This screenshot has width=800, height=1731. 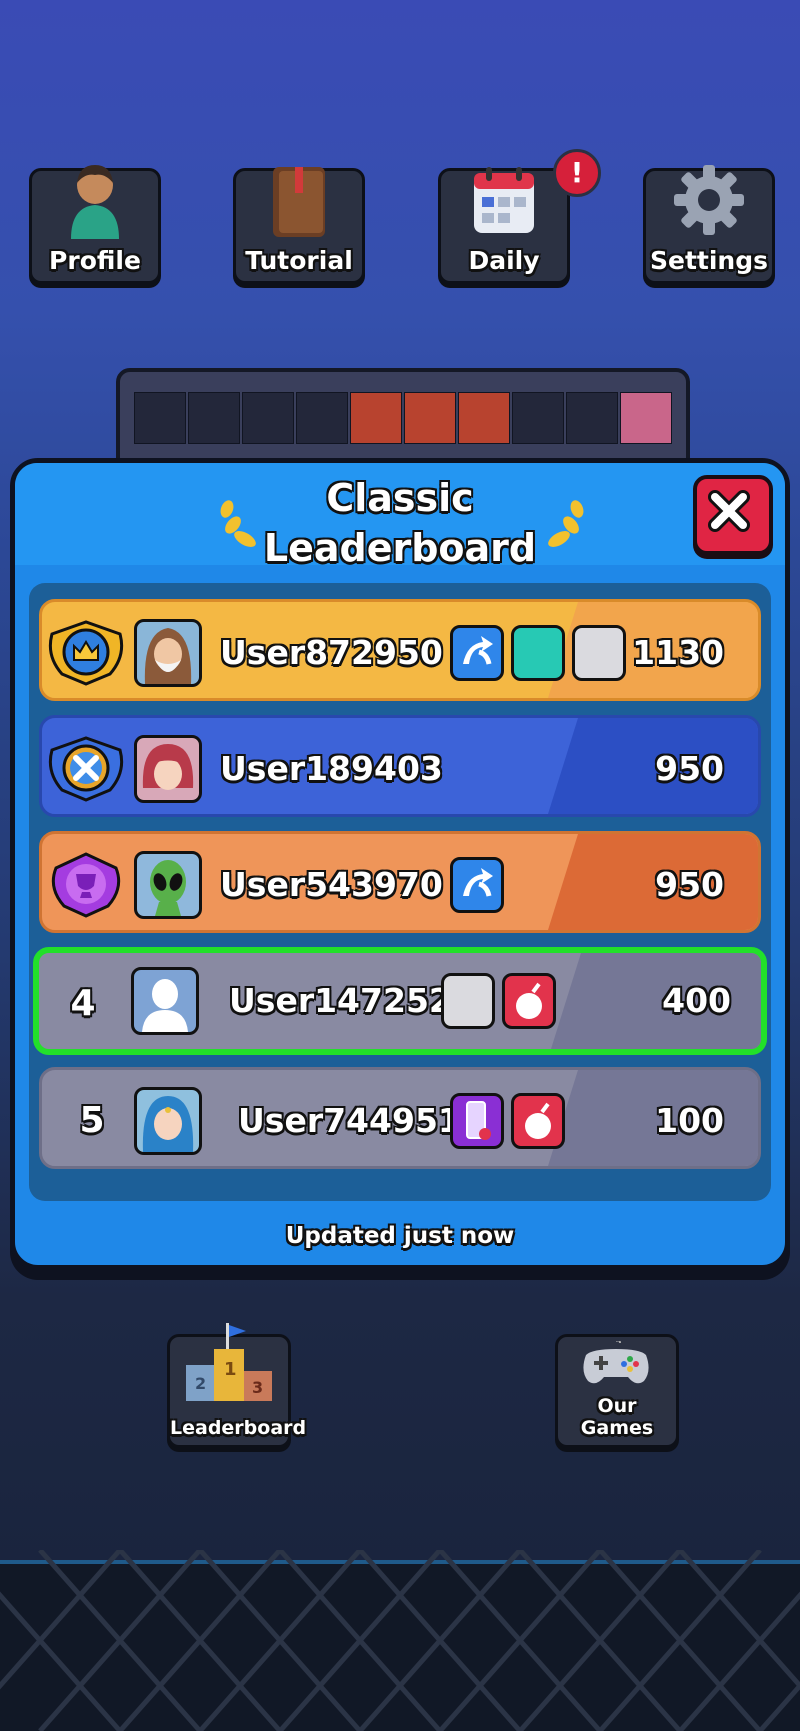 I want to click on gear-icon, so click(x=709, y=200).